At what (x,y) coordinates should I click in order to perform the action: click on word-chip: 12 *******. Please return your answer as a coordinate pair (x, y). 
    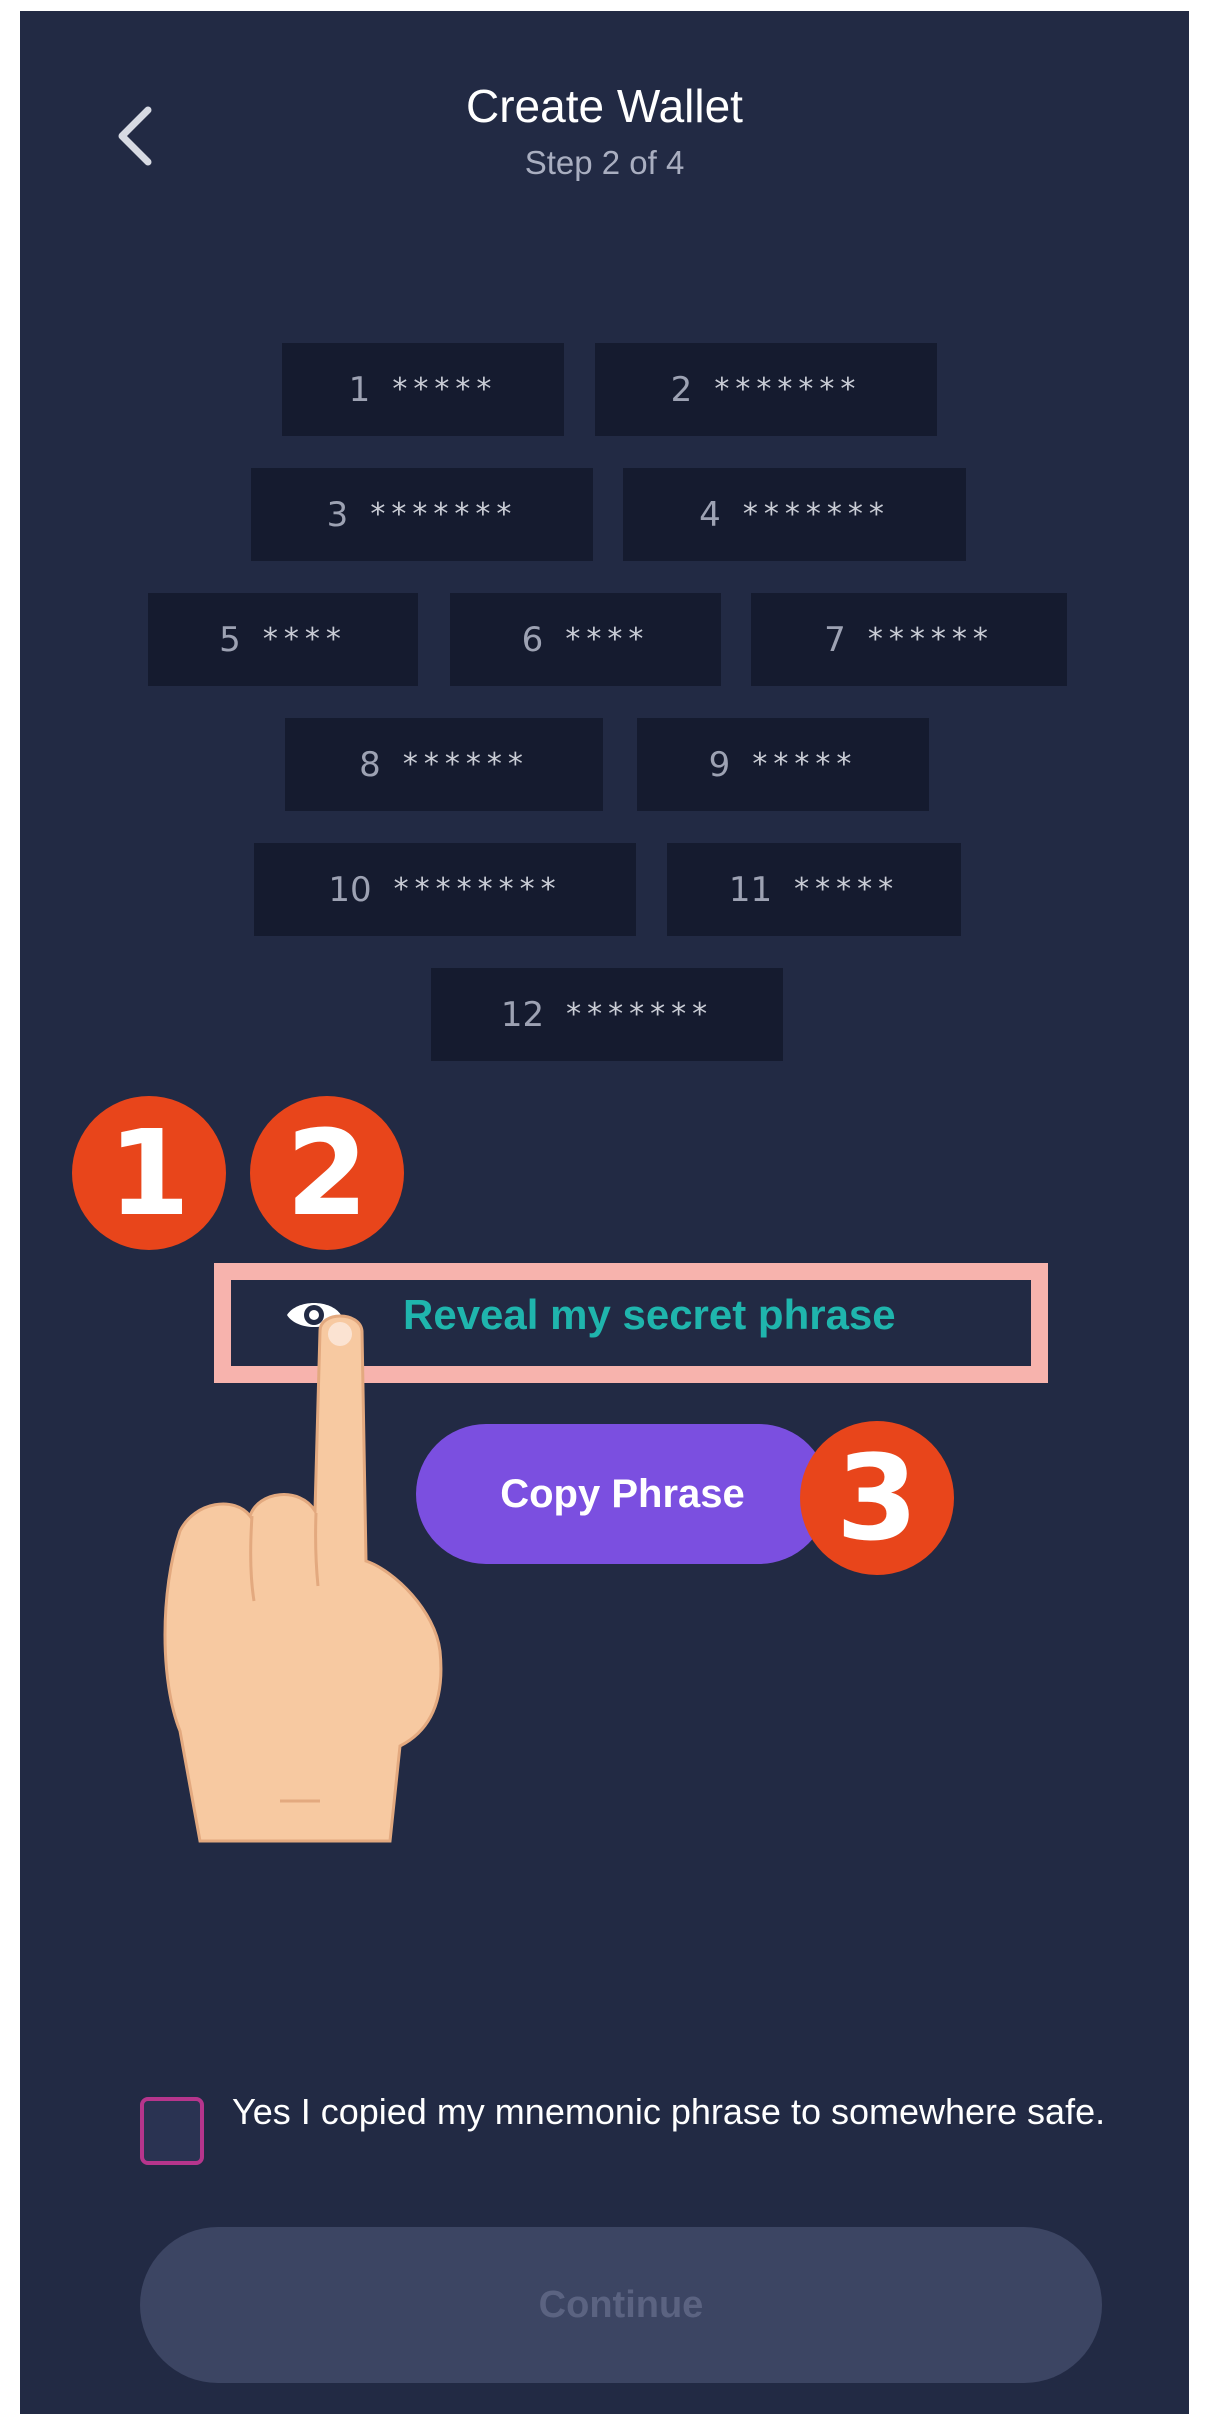
    Looking at the image, I should click on (607, 1014).